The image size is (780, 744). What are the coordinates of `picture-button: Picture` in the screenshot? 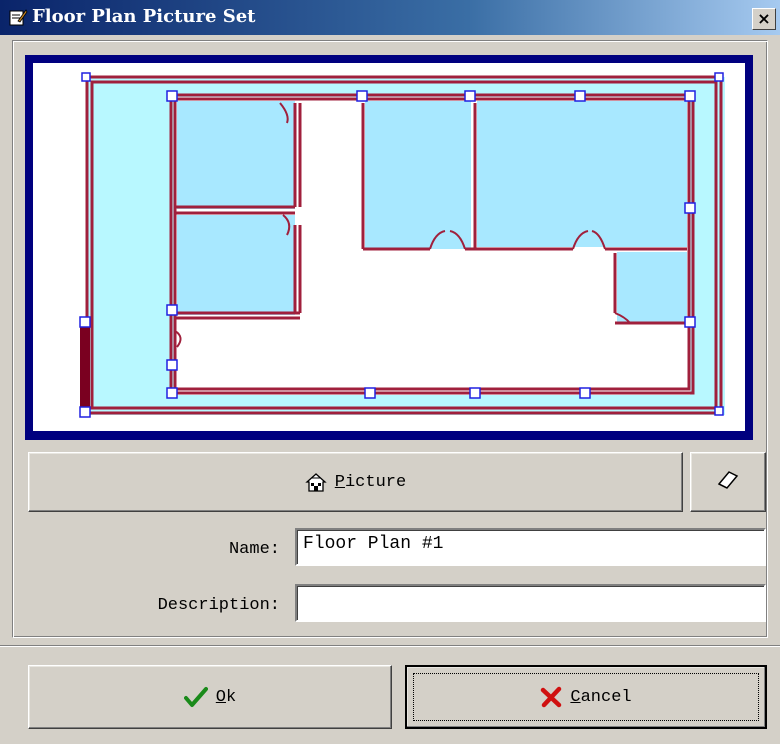 It's located at (355, 482).